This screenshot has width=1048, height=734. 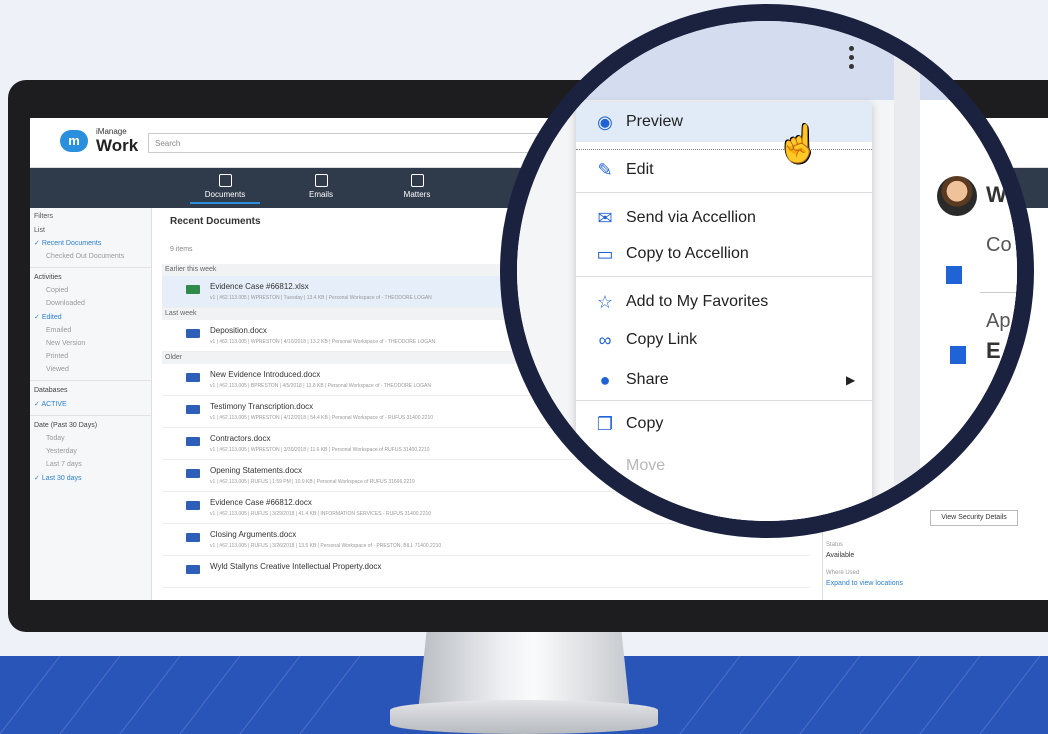 I want to click on doc-name: Contractors.docx, so click(x=240, y=438).